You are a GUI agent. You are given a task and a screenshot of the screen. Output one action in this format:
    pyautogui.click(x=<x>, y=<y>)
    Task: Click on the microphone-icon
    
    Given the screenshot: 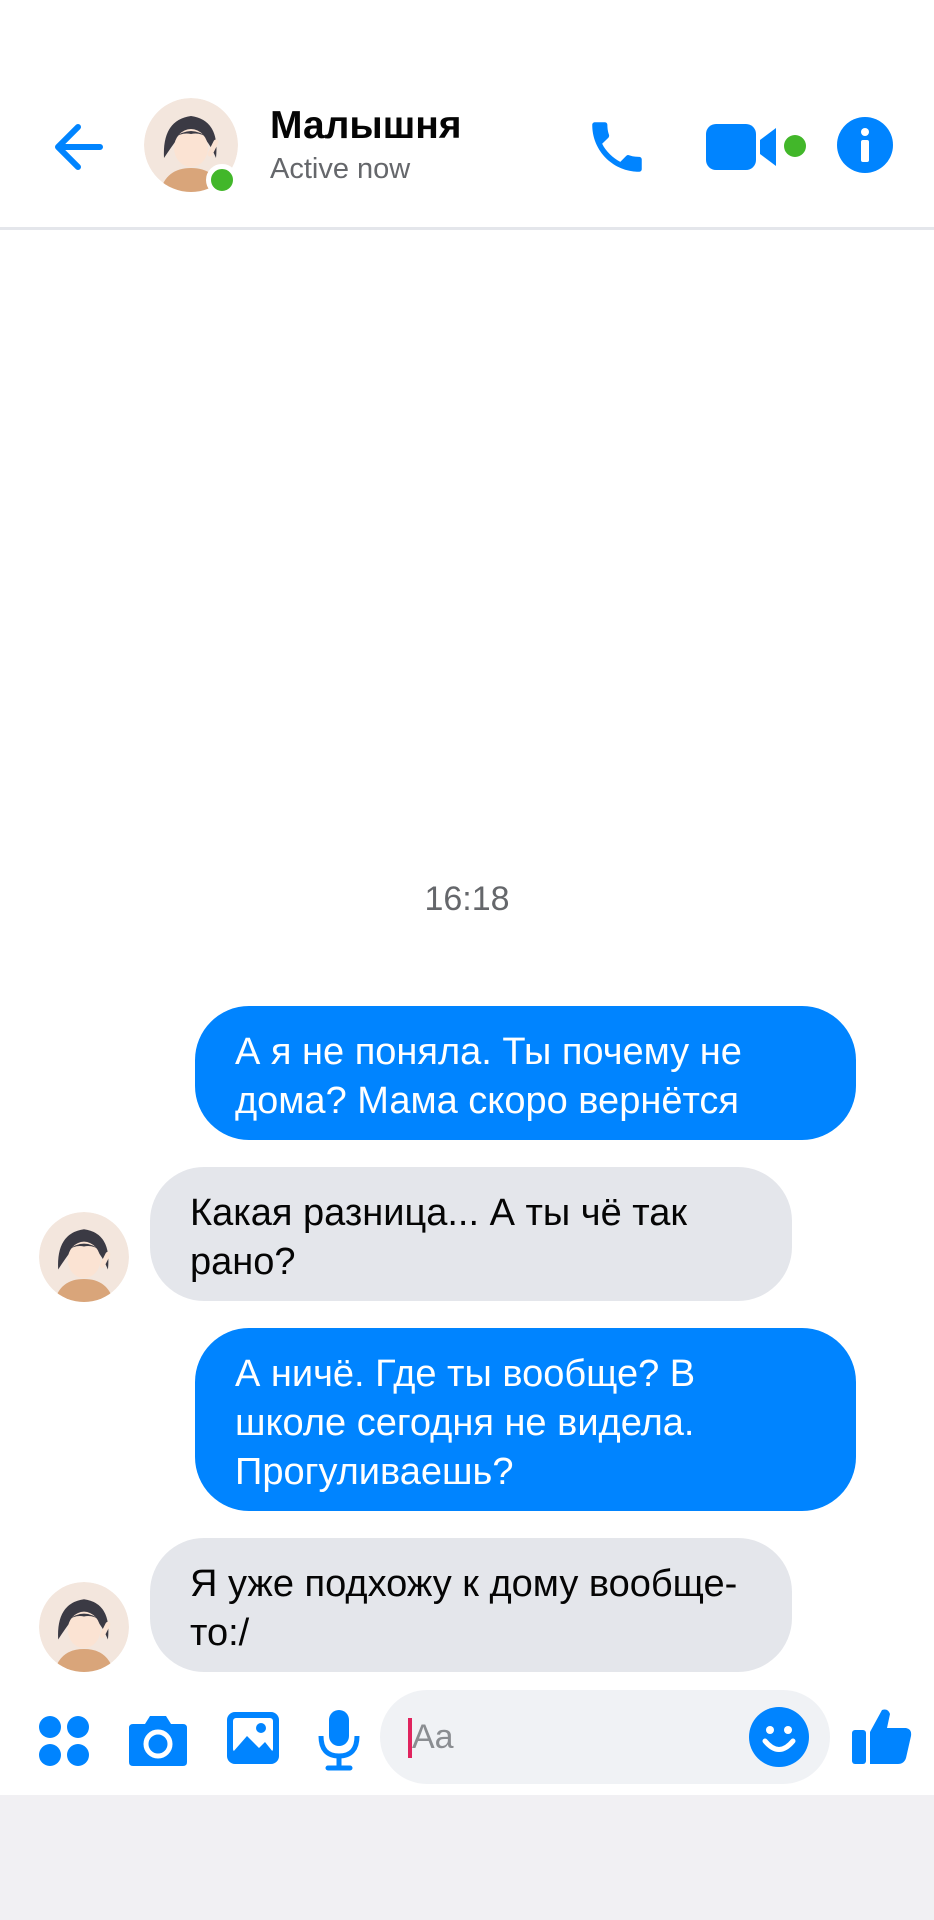 What is the action you would take?
    pyautogui.click(x=339, y=1740)
    